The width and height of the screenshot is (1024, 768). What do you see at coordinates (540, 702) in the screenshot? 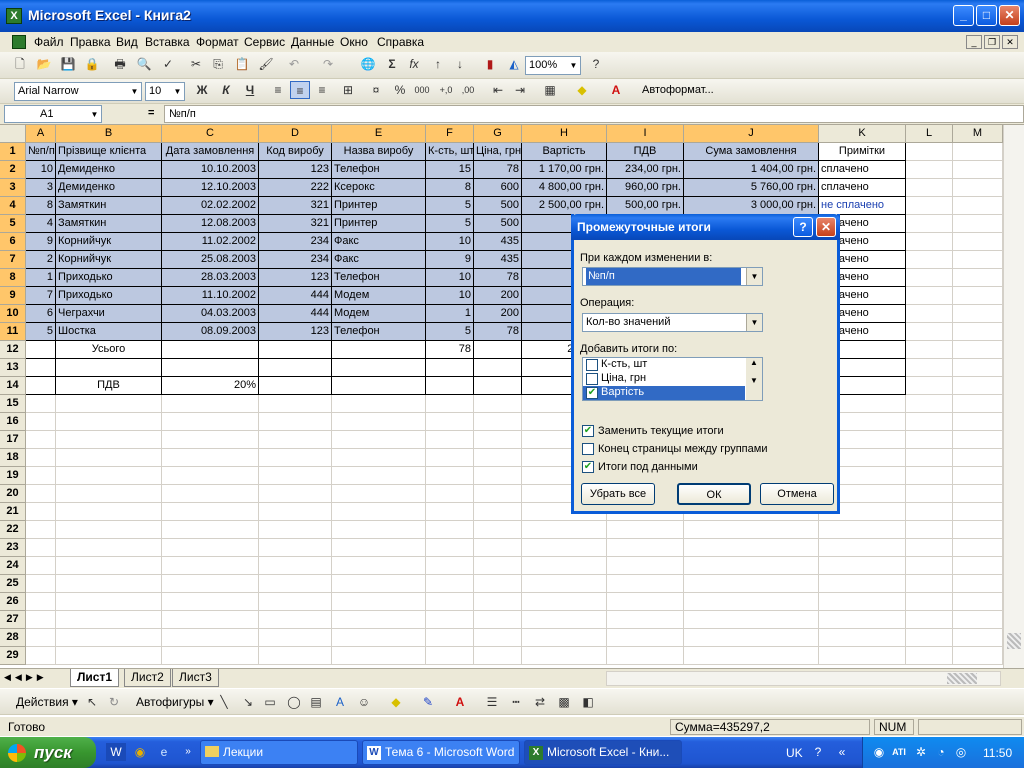
I see `arrow-style-icon: ⇄` at bounding box center [540, 702].